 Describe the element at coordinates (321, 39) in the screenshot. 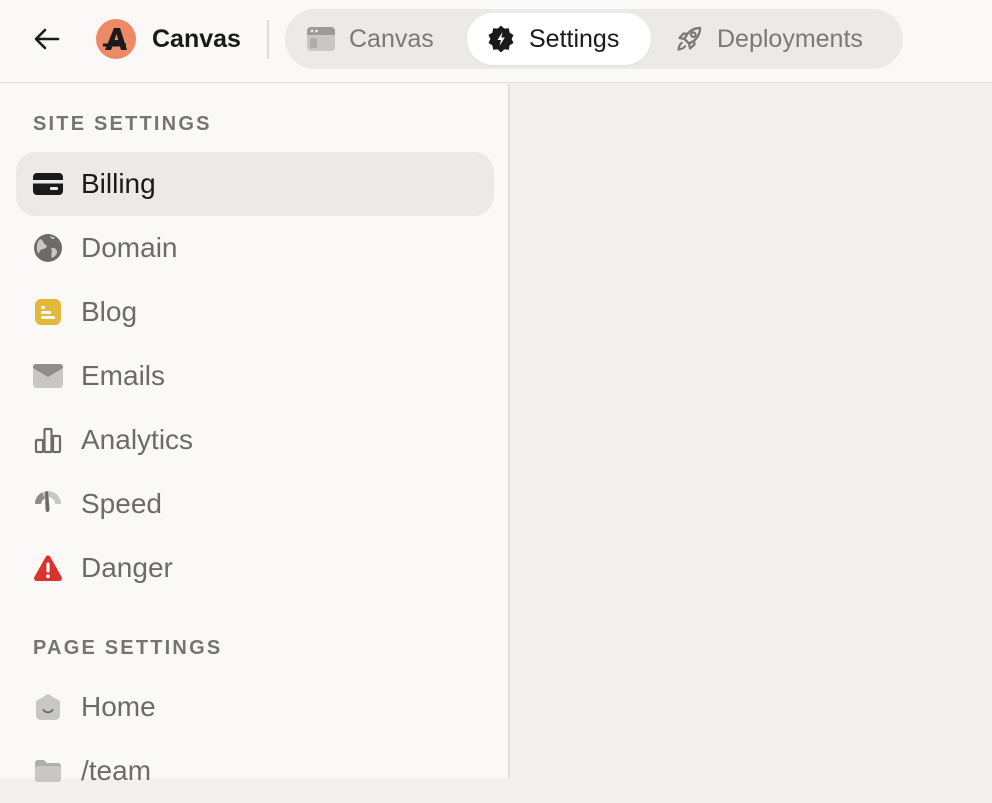

I see `browser-window-icon` at that location.